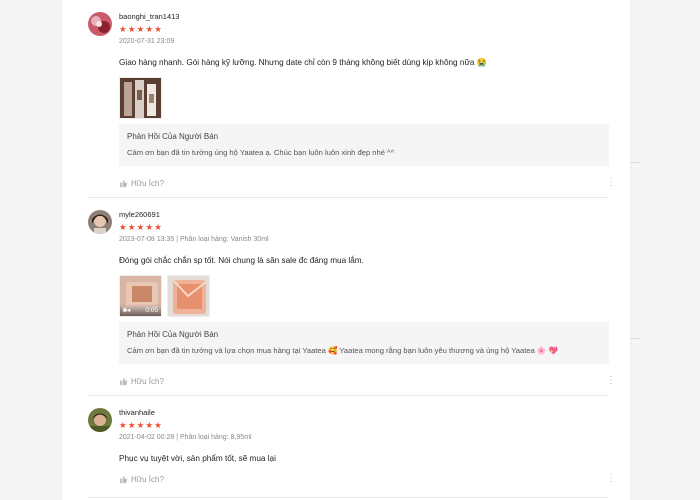 Image resolution: width=700 pixels, height=500 pixels. What do you see at coordinates (147, 41) in the screenshot?
I see `review-meta: 2020-07-31 23:09` at bounding box center [147, 41].